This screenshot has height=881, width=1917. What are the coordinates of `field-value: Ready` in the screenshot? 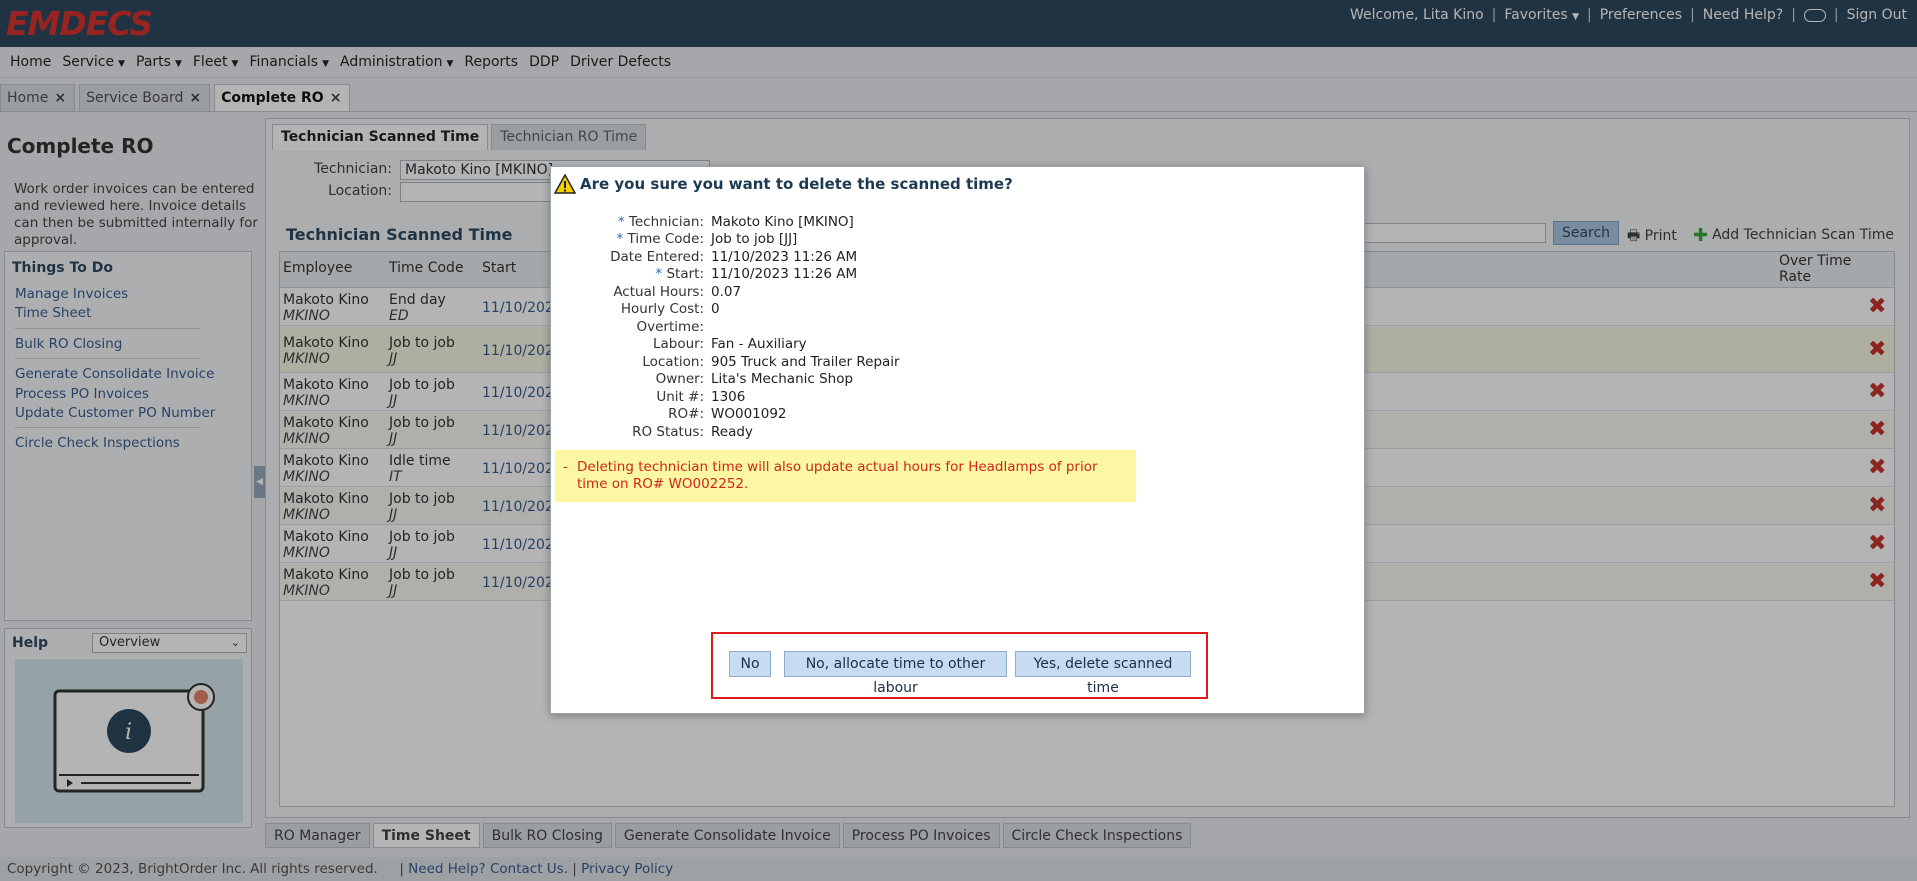 It's located at (732, 432).